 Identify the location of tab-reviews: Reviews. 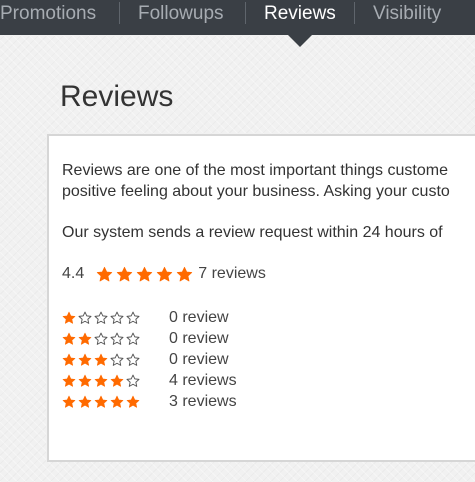
(300, 13).